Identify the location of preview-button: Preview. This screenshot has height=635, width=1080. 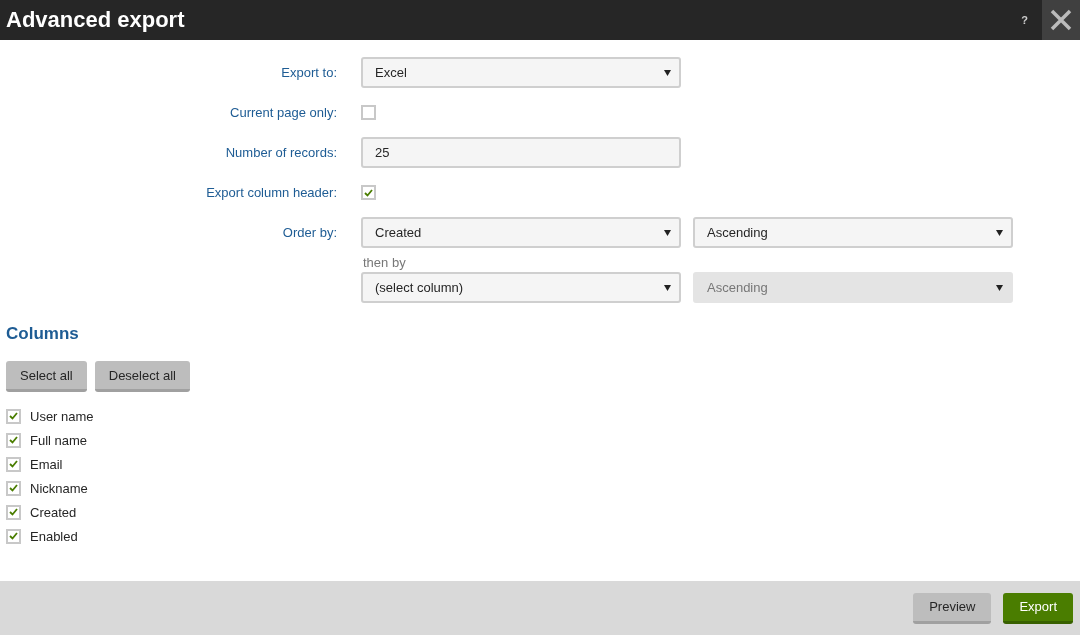
(952, 608).